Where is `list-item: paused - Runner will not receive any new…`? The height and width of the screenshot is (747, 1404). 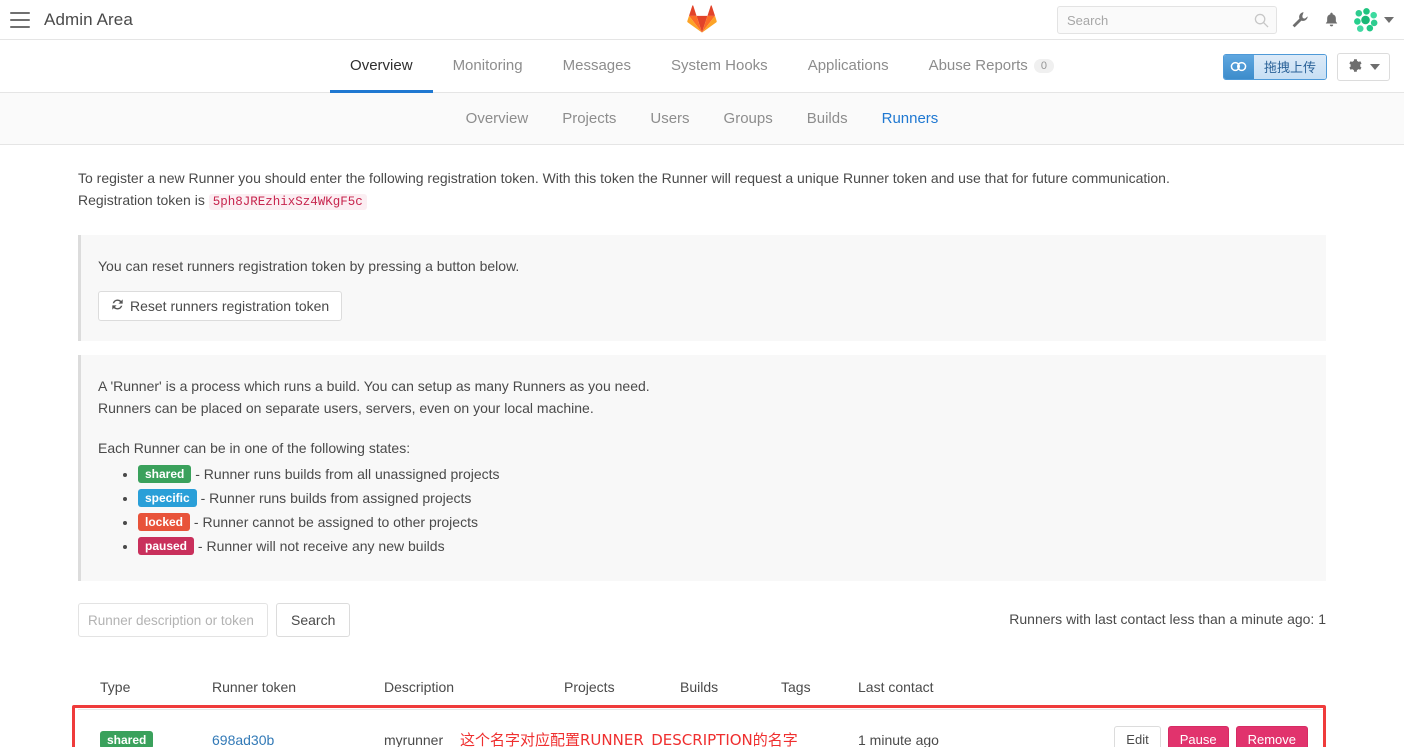 list-item: paused - Runner will not receive any new… is located at coordinates (732, 546).